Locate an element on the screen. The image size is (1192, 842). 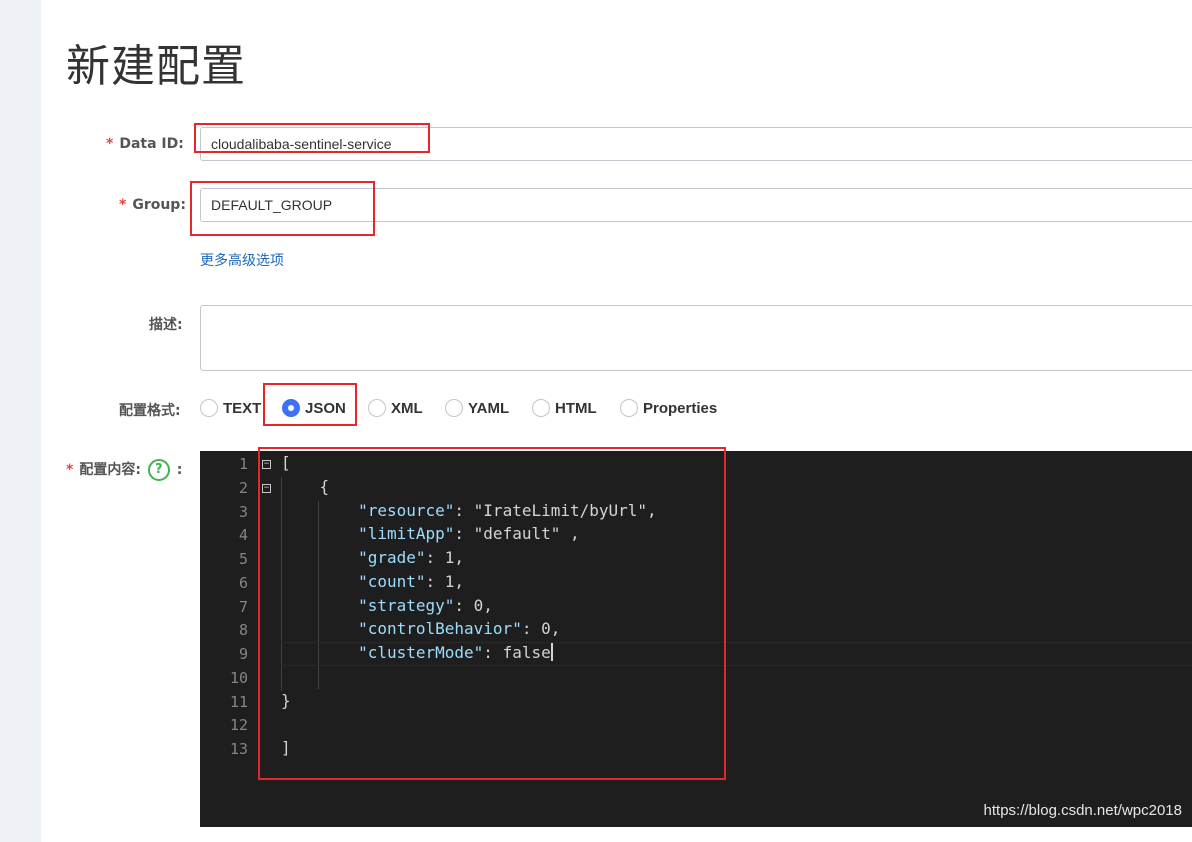
code-line: "strategy": 0, is located at coordinates (387, 605).